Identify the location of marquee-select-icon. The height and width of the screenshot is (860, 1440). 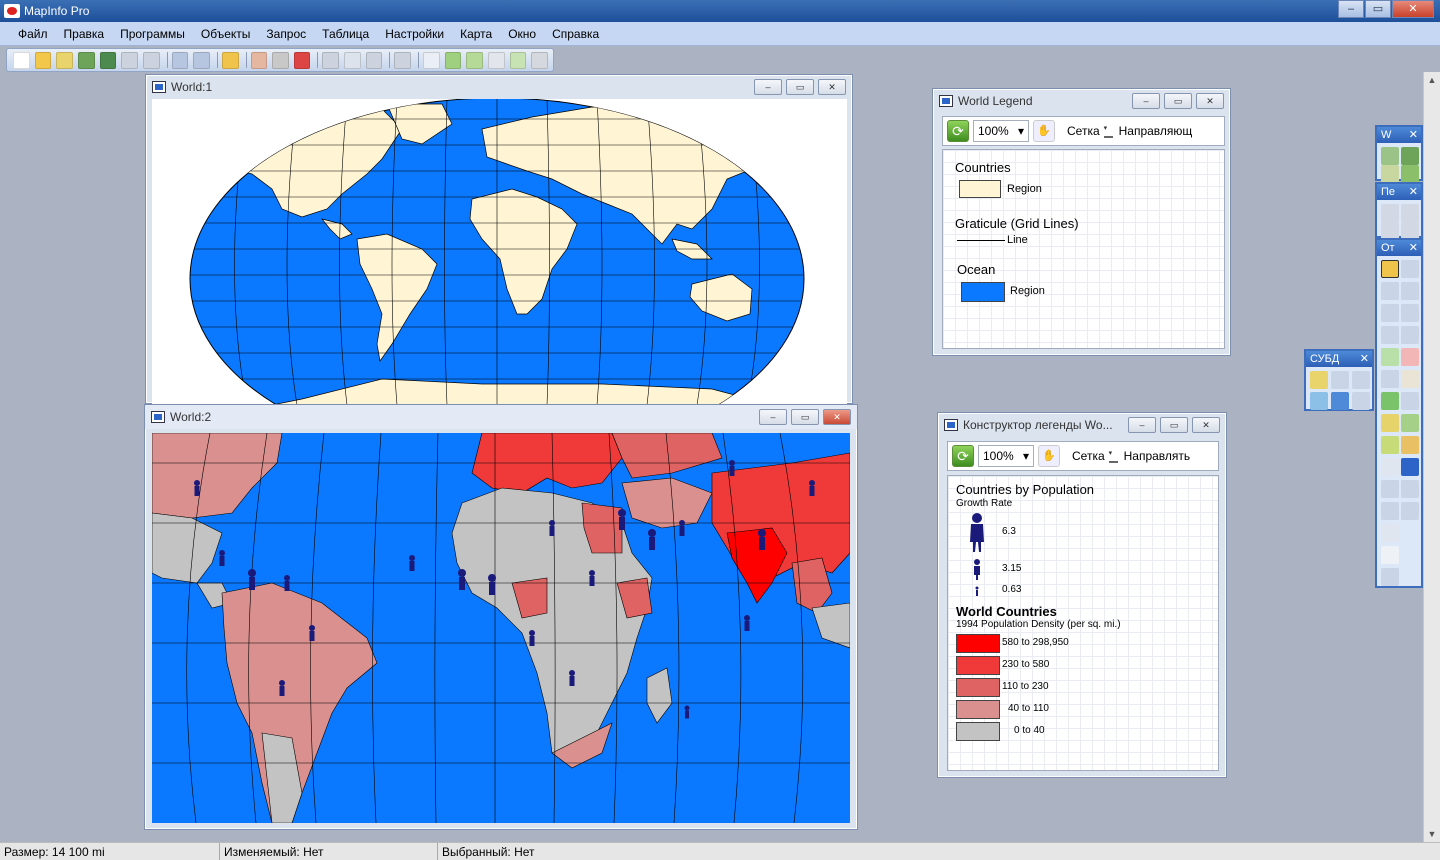
(1410, 269).